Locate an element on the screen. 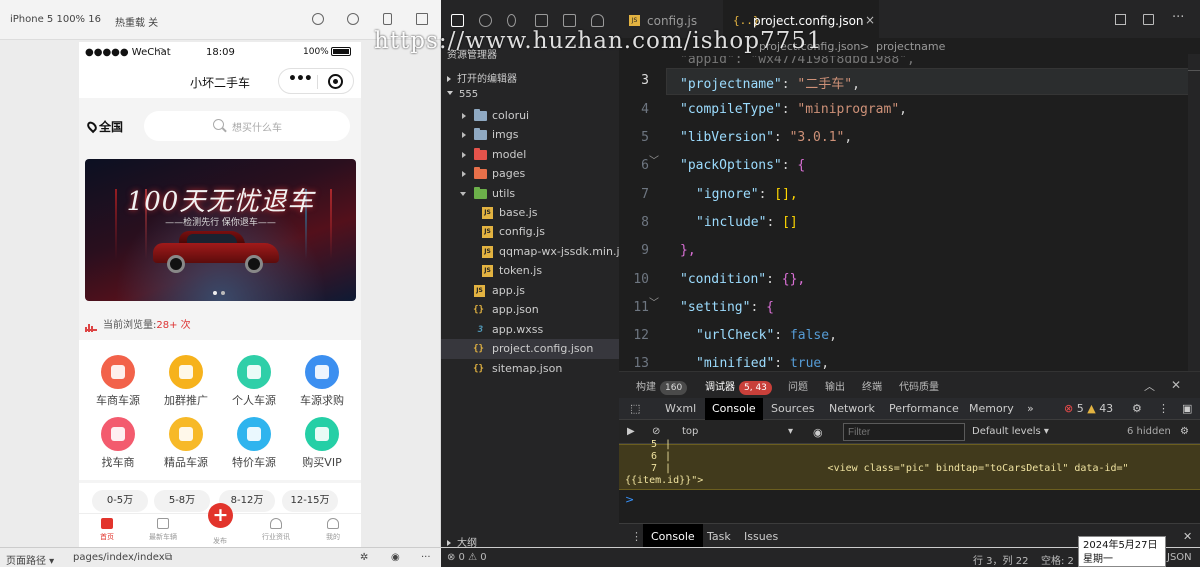 Image resolution: width=1200 pixels, height=567 pixels. code-line: "ignore": [], is located at coordinates (747, 194).